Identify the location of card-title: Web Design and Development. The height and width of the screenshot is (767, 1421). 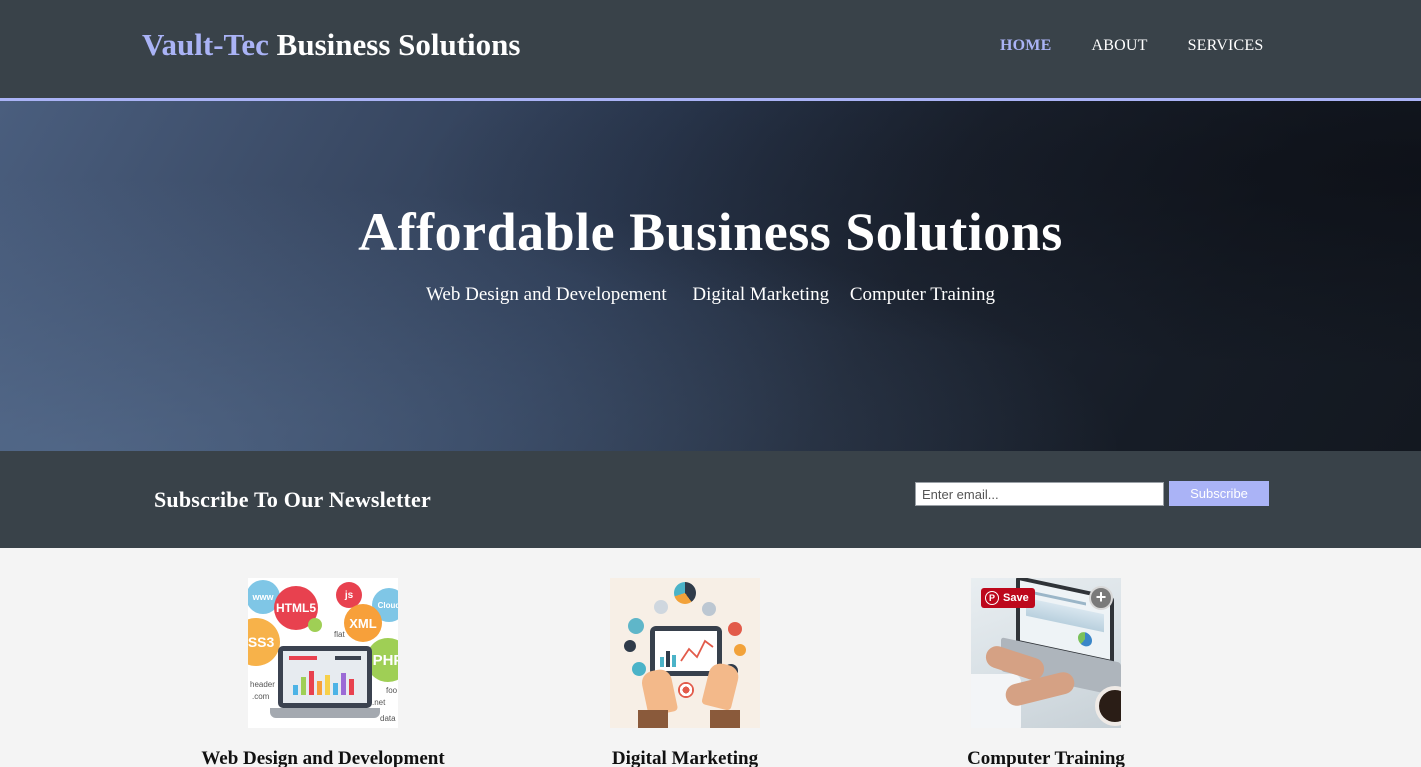
(323, 757).